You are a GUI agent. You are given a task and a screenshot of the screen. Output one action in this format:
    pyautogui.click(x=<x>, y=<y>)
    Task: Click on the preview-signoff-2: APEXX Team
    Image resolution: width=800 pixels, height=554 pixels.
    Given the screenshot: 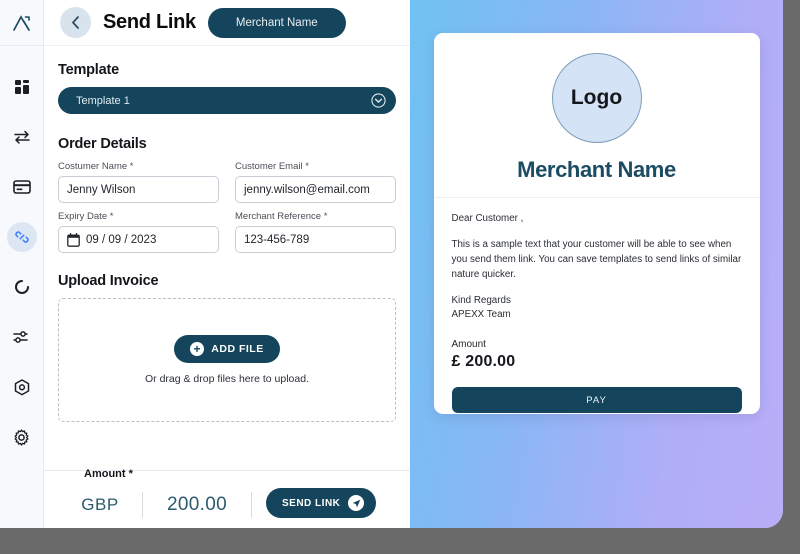 What is the action you would take?
    pyautogui.click(x=481, y=315)
    